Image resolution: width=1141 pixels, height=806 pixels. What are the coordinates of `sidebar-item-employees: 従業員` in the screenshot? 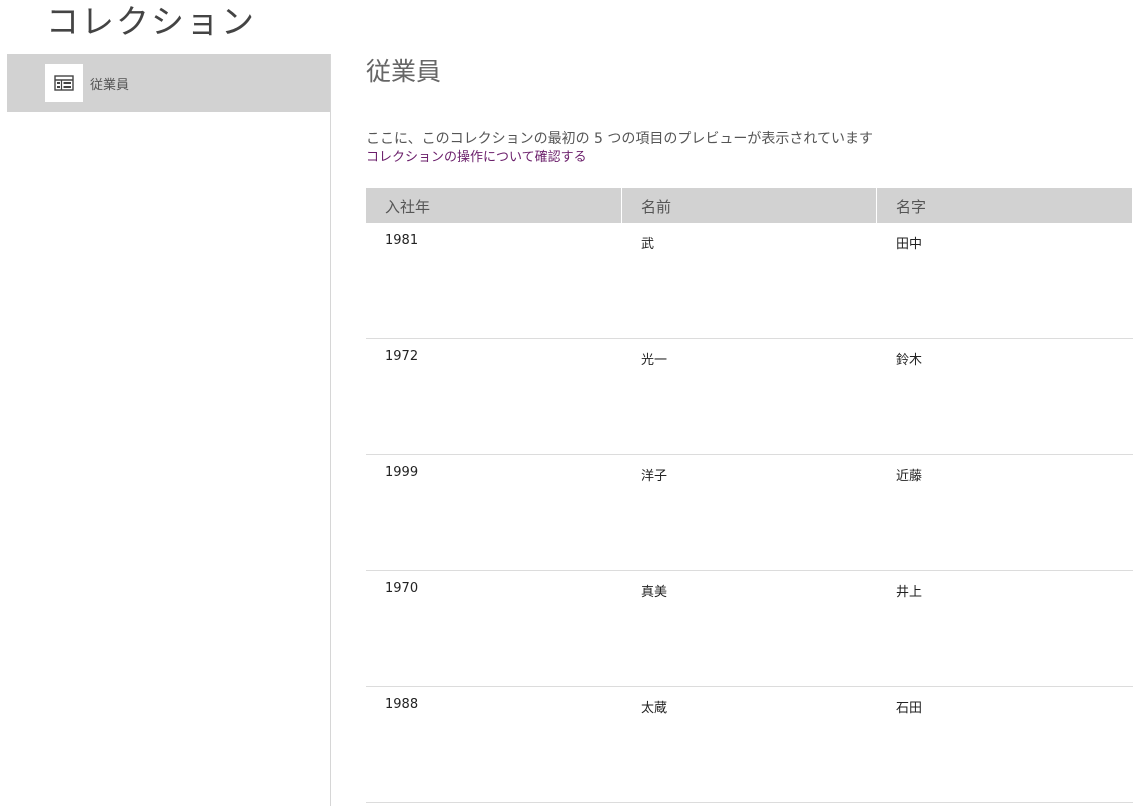 It's located at (168, 83).